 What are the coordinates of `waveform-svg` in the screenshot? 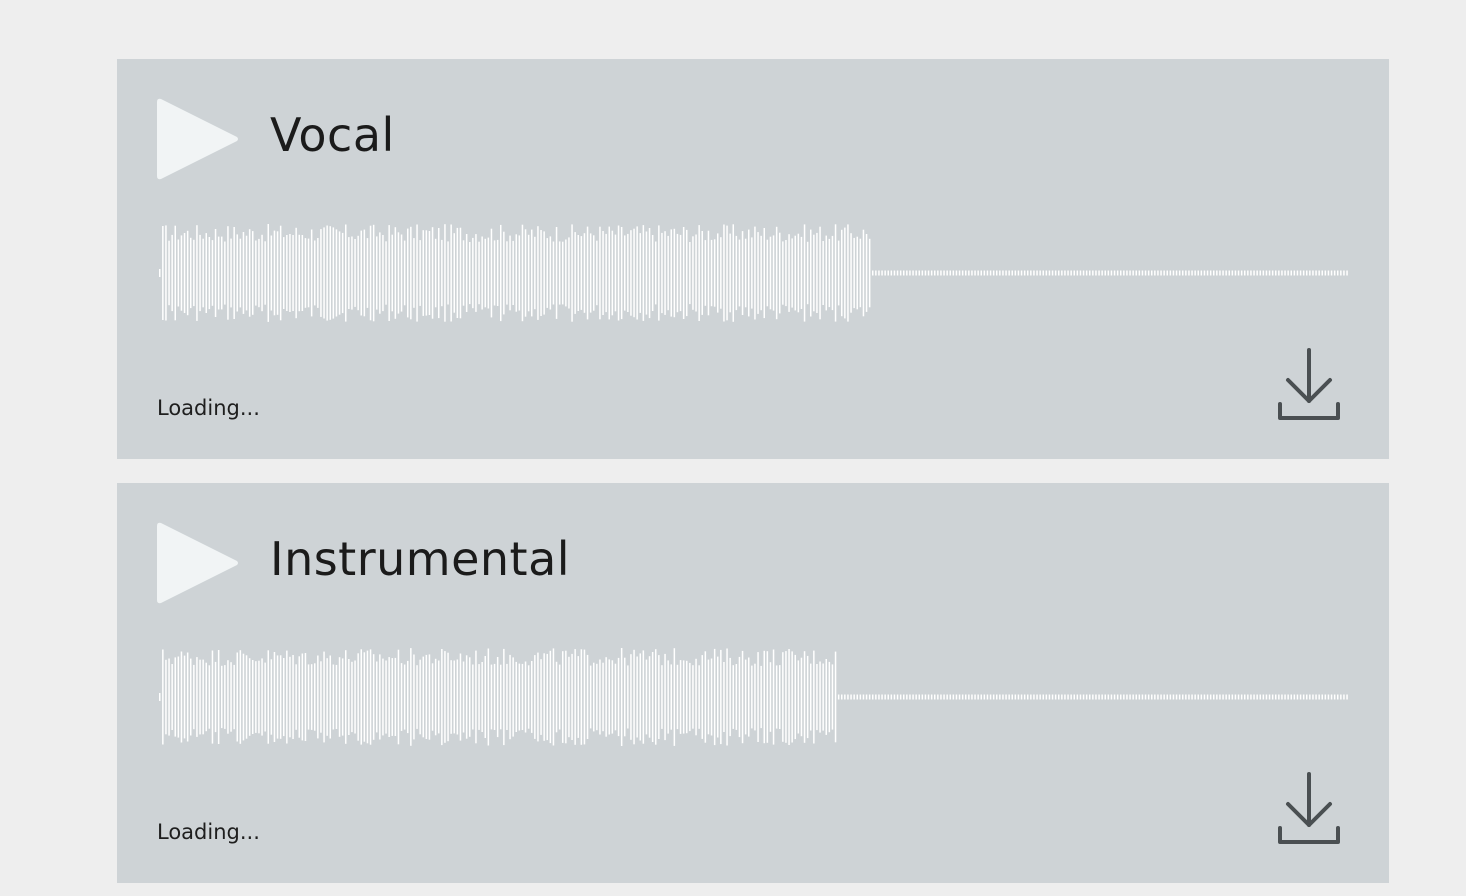 It's located at (753, 697).